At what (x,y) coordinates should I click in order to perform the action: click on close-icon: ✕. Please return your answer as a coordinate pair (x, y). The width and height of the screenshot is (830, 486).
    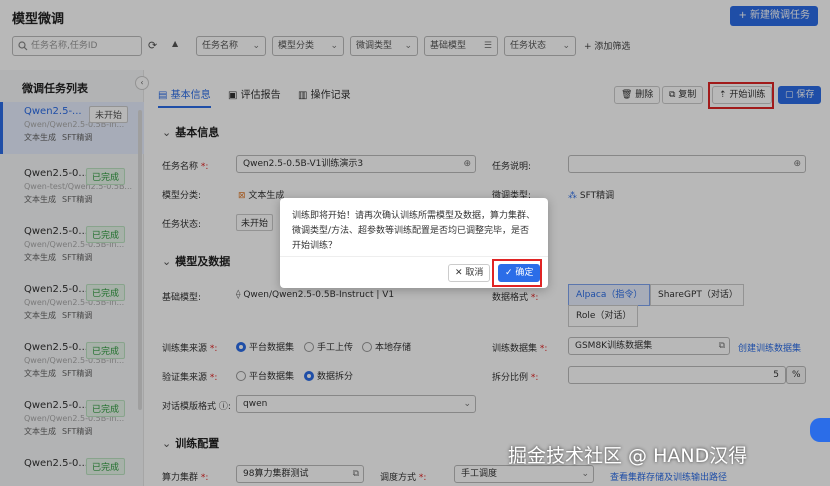
    Looking at the image, I should click on (460, 273).